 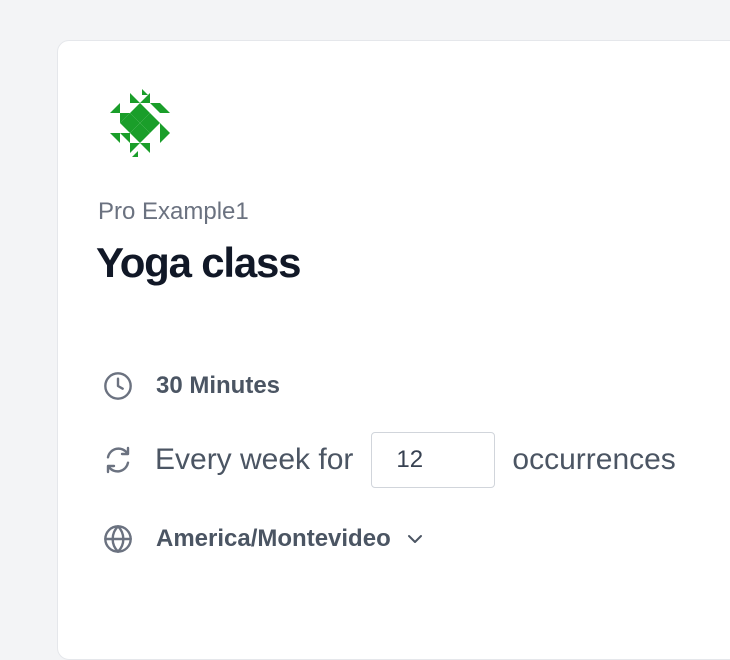 I want to click on duration-row: 30 Minutes, so click(x=191, y=386).